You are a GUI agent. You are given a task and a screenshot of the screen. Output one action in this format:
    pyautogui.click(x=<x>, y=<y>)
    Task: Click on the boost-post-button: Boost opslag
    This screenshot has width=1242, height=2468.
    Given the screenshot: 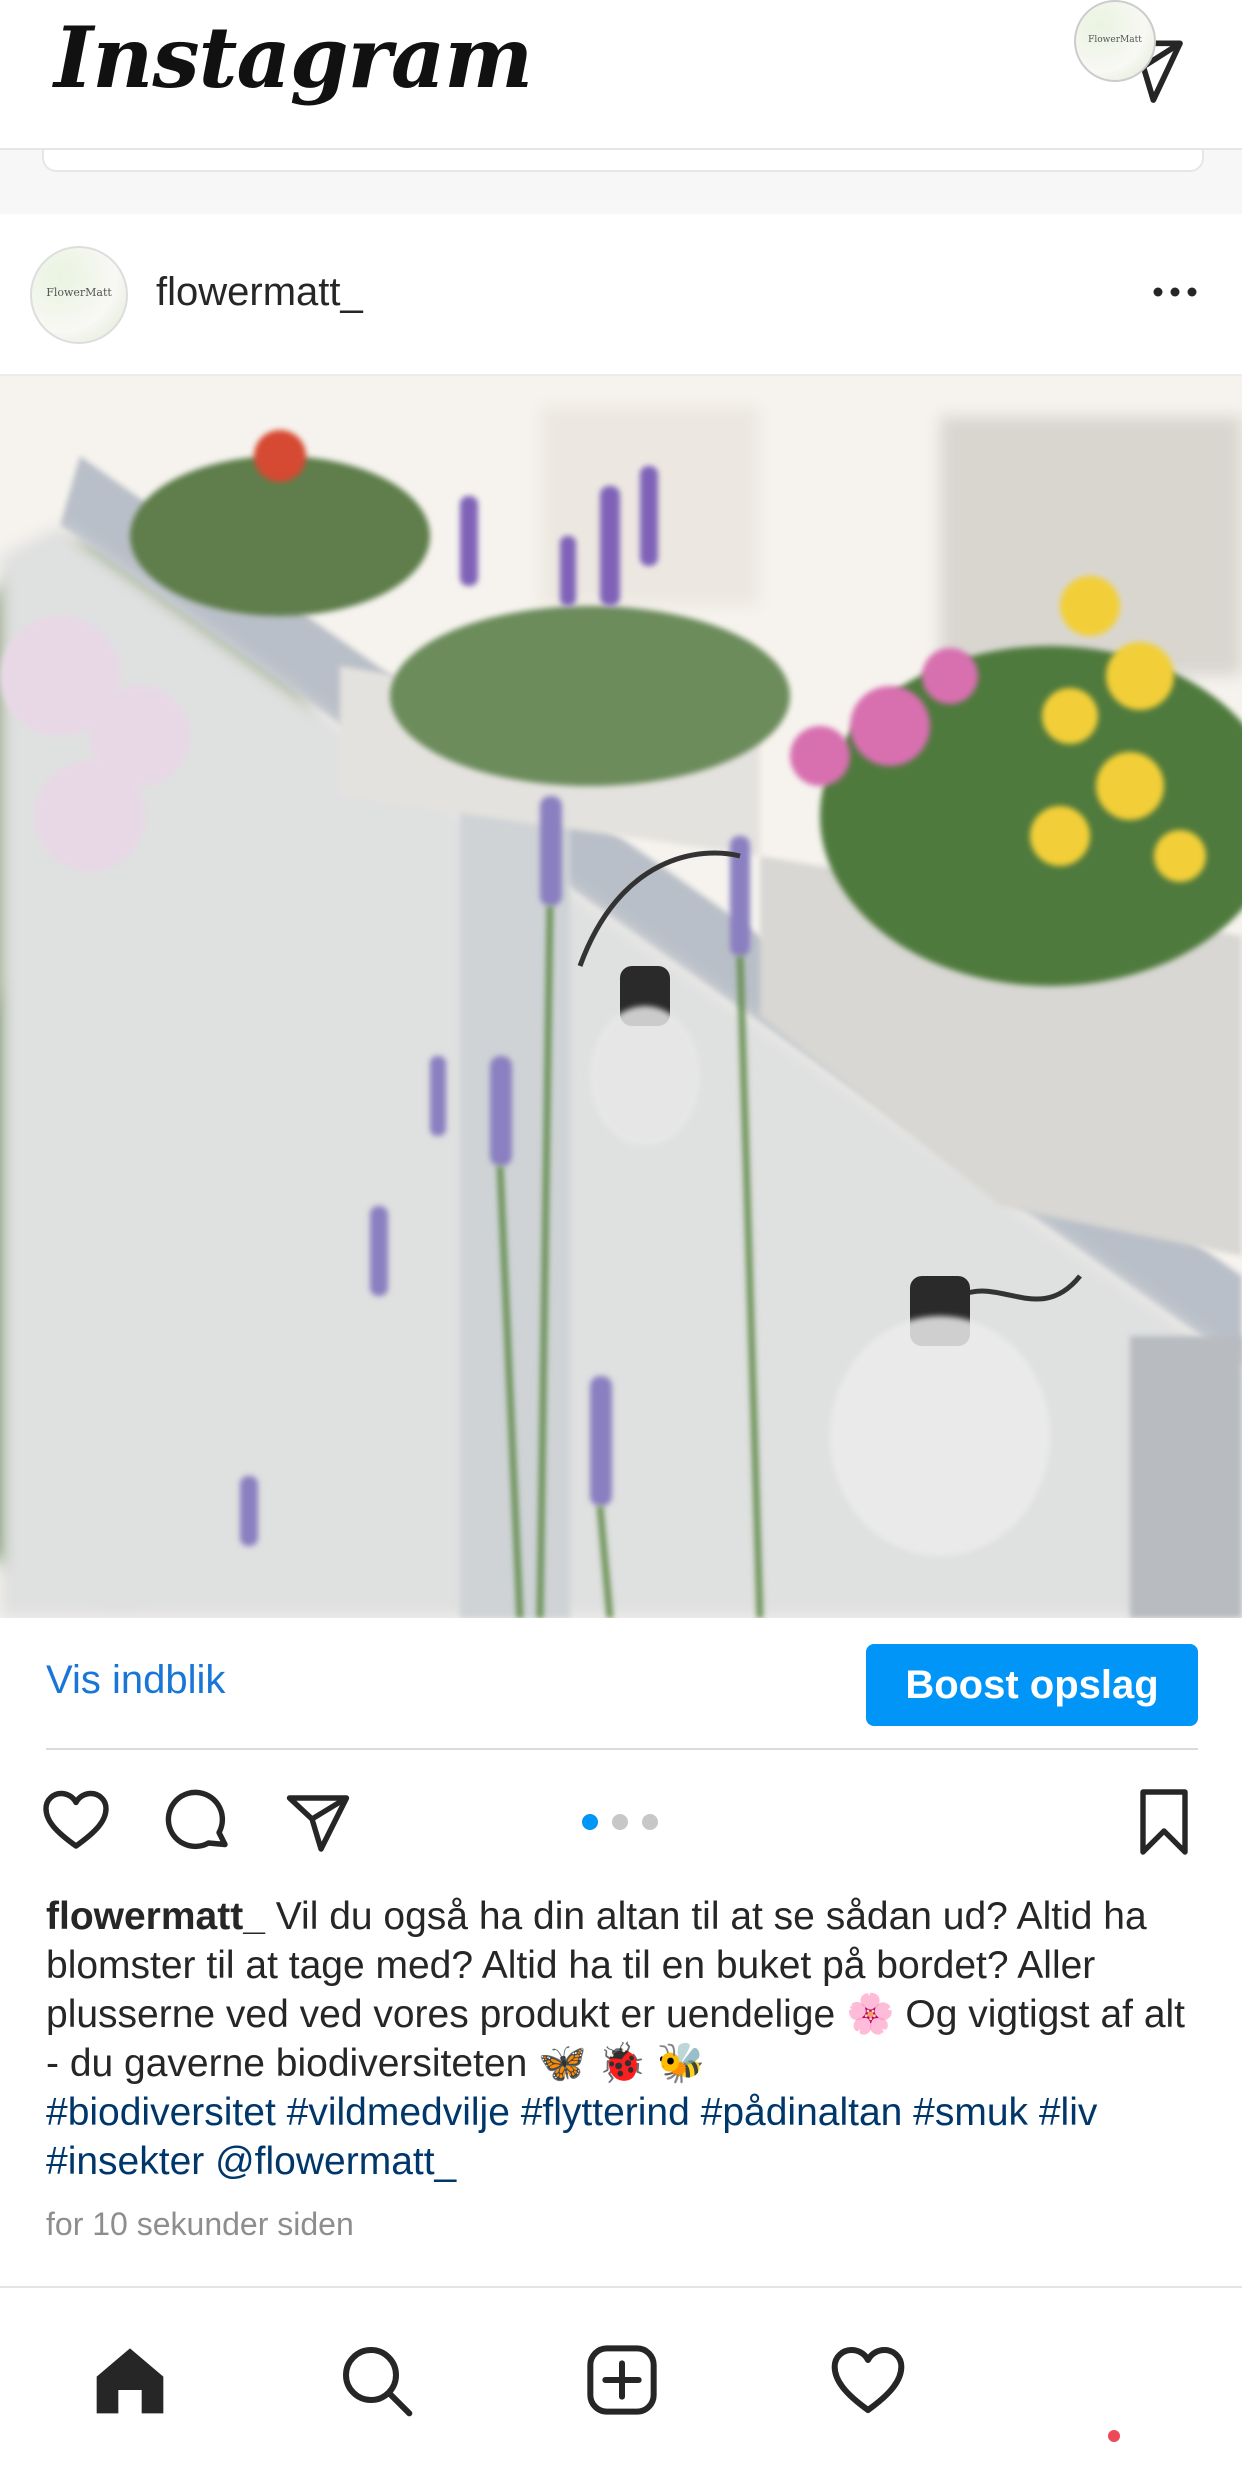 What is the action you would take?
    pyautogui.click(x=1032, y=1685)
    